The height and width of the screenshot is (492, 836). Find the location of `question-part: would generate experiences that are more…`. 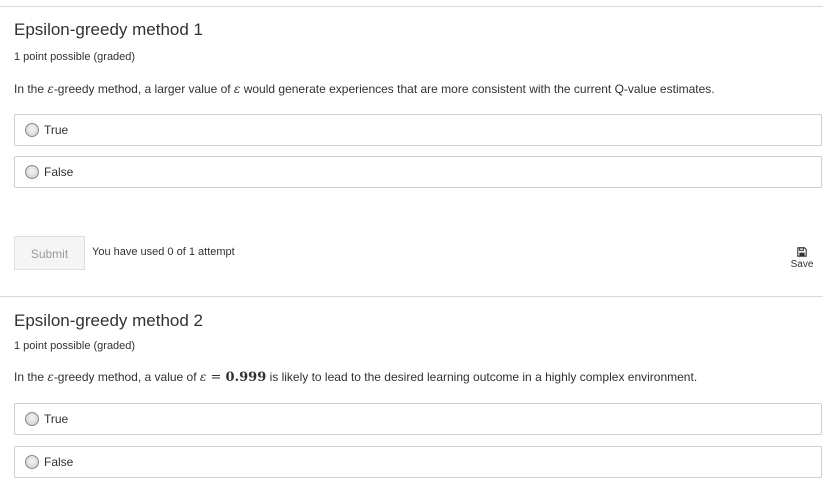

question-part: would generate experiences that are more… is located at coordinates (477, 89).